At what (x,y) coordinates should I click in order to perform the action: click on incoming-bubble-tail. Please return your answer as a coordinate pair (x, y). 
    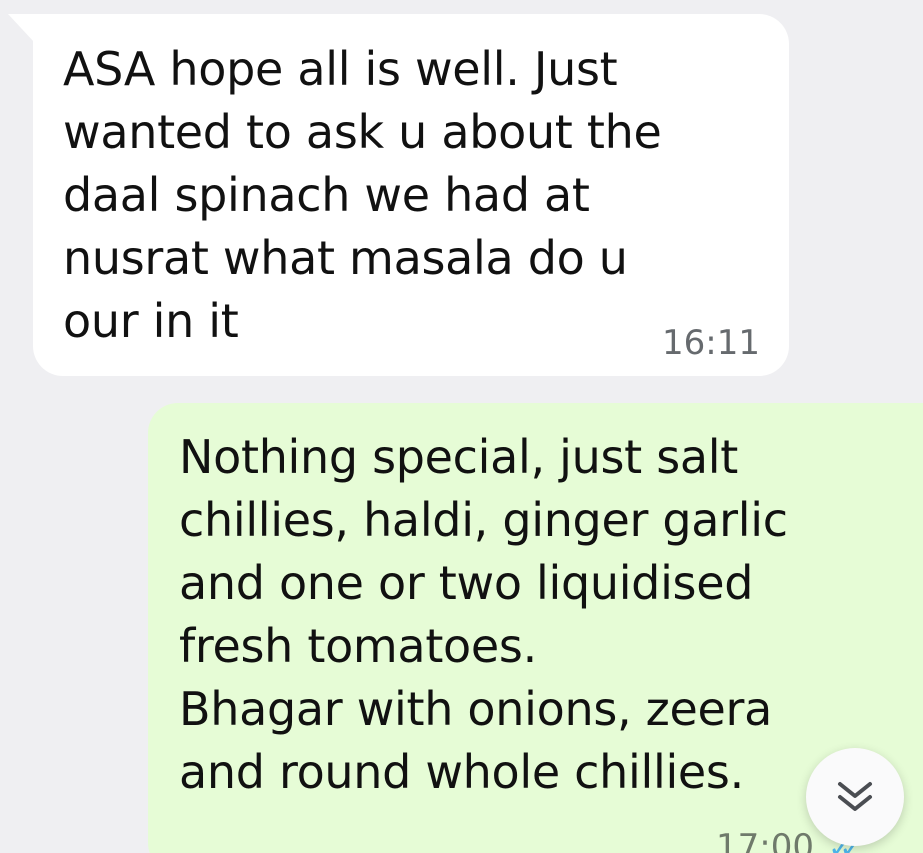
    Looking at the image, I should click on (21, 28).